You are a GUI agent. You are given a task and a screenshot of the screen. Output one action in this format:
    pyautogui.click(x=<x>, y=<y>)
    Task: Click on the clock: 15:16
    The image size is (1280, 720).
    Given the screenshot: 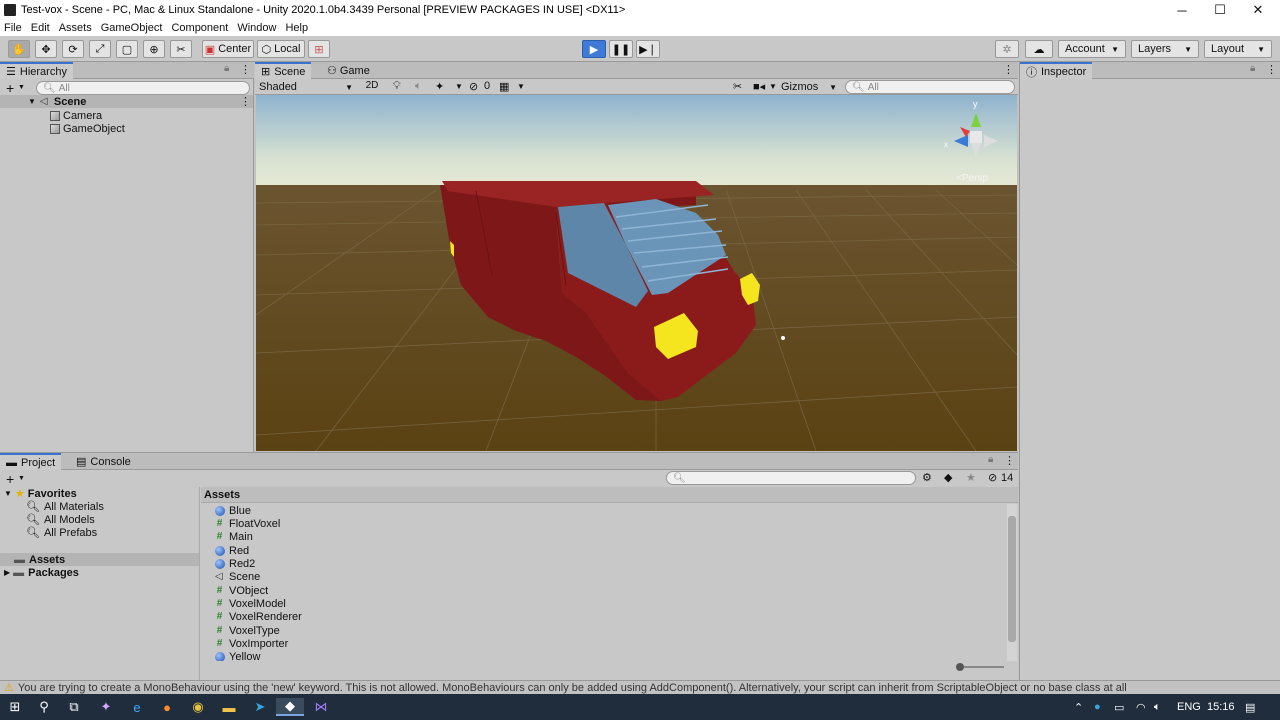 What is the action you would take?
    pyautogui.click(x=1221, y=707)
    